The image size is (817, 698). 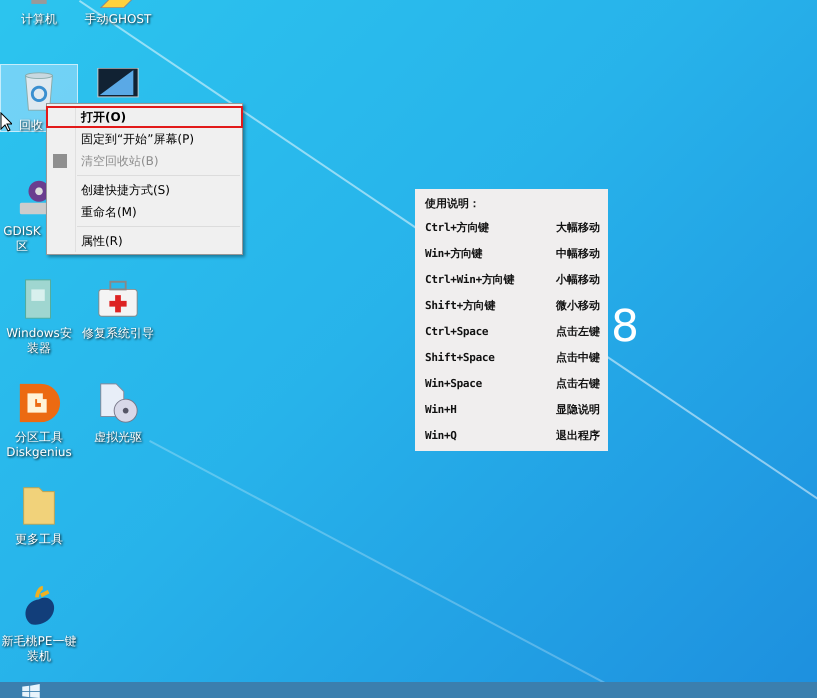 I want to click on shortcut-keys: Ctrl+Win+方向键, so click(x=469, y=280).